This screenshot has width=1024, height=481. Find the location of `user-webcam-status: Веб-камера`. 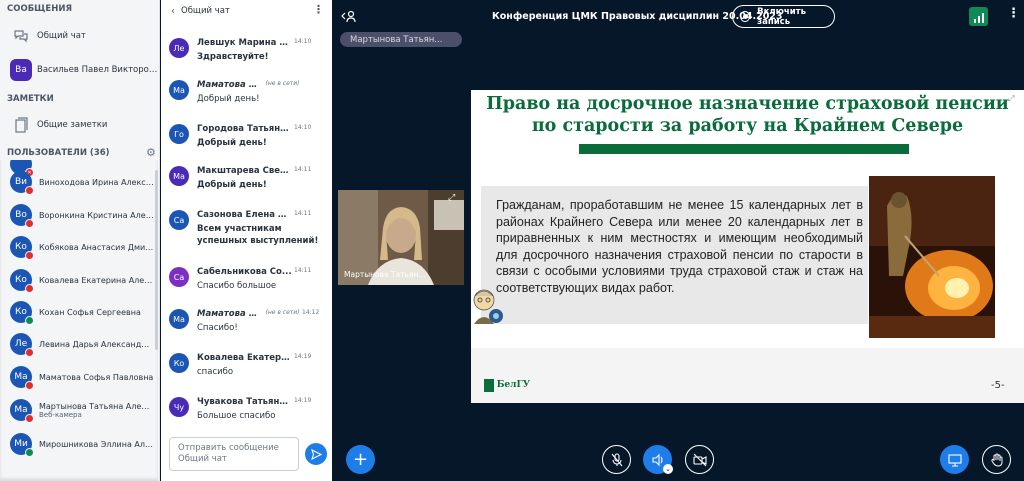

user-webcam-status: Веб-камера is located at coordinates (60, 414).